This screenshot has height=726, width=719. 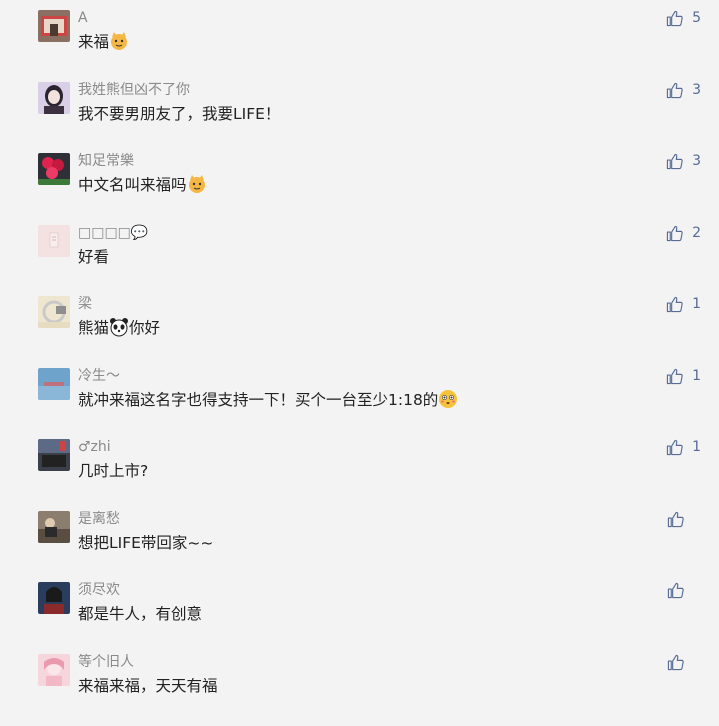 What do you see at coordinates (359, 261) in the screenshot?
I see `comment-item: □□□□💬 好看 2` at bounding box center [359, 261].